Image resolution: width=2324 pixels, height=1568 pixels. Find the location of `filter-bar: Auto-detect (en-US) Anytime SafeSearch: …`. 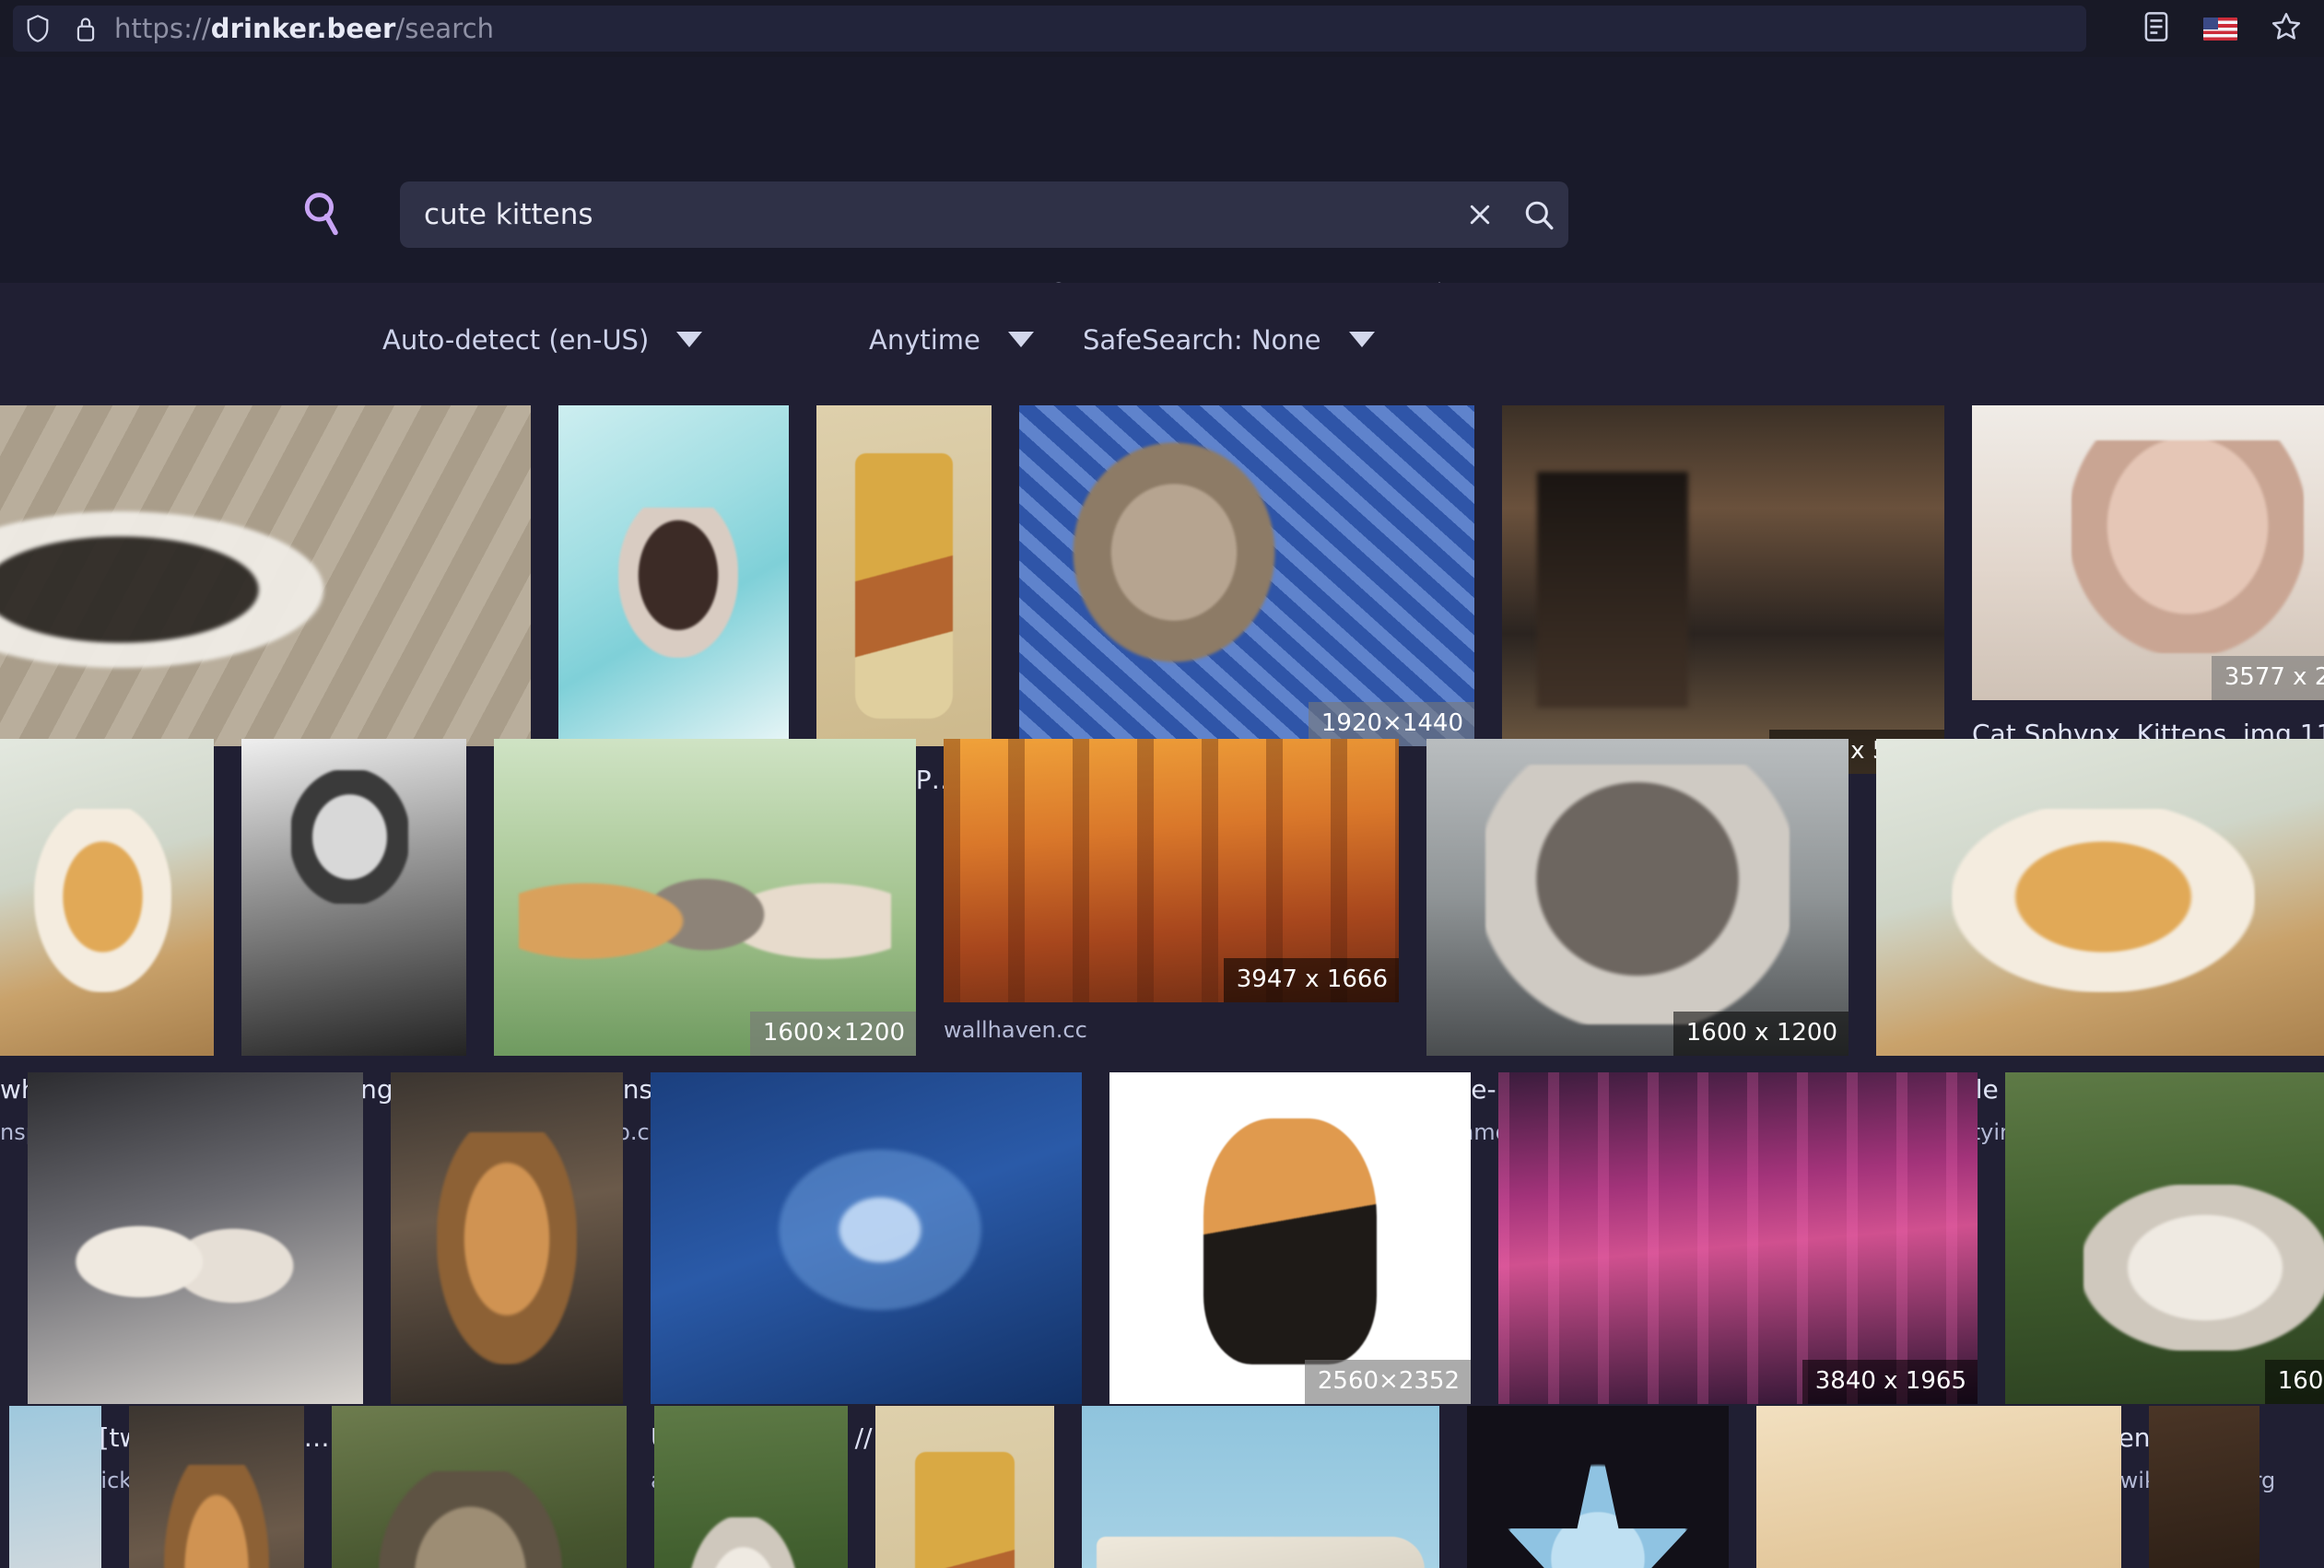

filter-bar: Auto-detect (en-US) Anytime SafeSearch: … is located at coordinates (1162, 339).